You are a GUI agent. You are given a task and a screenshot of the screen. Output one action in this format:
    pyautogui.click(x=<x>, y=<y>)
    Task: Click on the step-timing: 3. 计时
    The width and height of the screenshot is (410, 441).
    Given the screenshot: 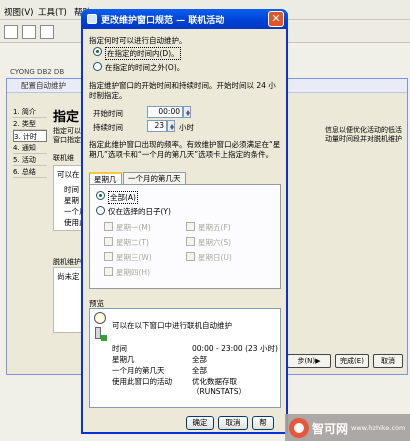 What is the action you would take?
    pyautogui.click(x=30, y=136)
    